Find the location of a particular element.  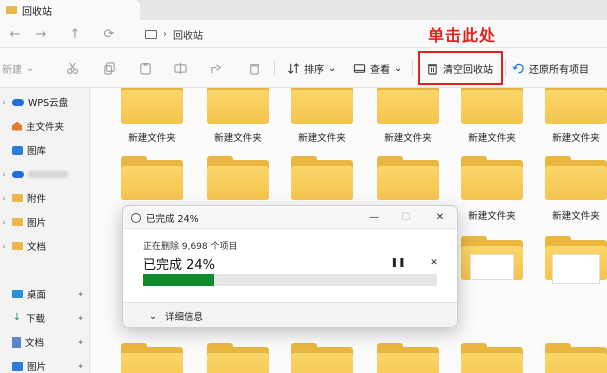

back-arrow-icon: ← is located at coordinates (15, 34).